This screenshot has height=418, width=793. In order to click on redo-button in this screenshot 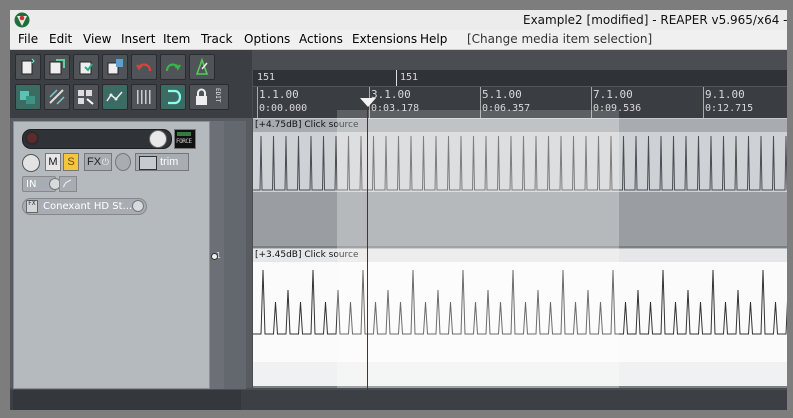, I will do `click(173, 67)`.